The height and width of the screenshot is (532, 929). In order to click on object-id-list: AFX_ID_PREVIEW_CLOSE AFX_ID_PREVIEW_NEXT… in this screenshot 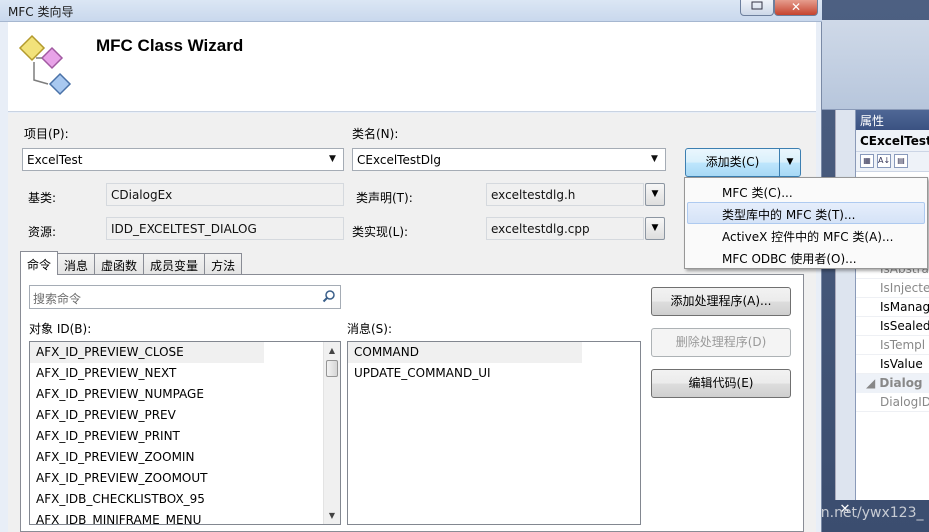, I will do `click(185, 433)`.